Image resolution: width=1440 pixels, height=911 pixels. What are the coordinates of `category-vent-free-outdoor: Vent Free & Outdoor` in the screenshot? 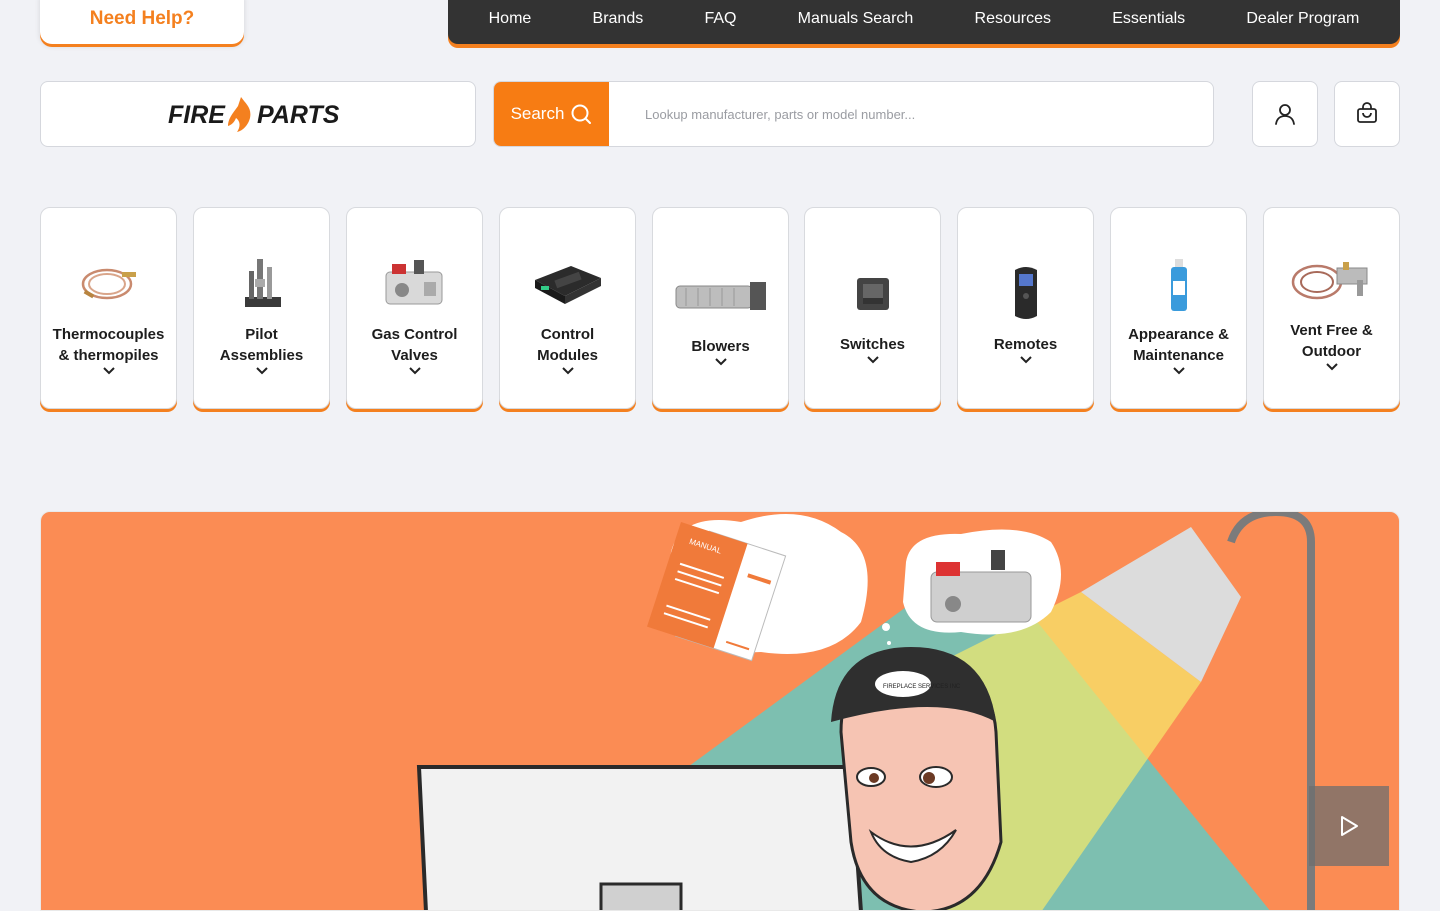 It's located at (1331, 308).